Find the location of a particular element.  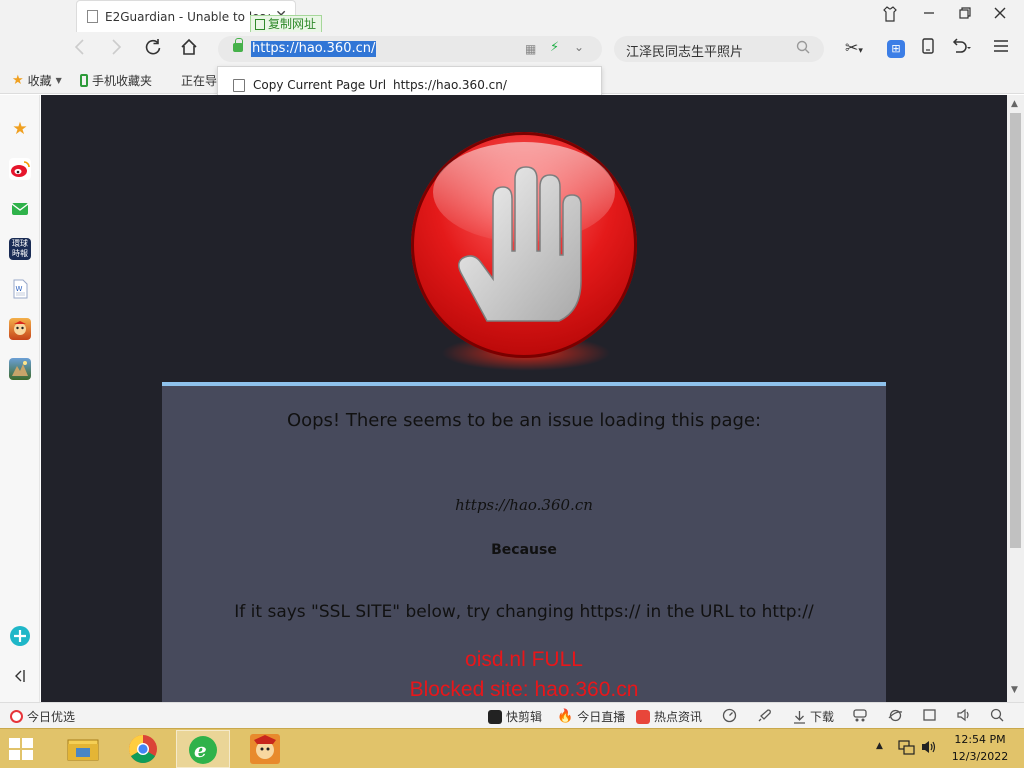

daily-picks: 今日优选 is located at coordinates (42, 716).